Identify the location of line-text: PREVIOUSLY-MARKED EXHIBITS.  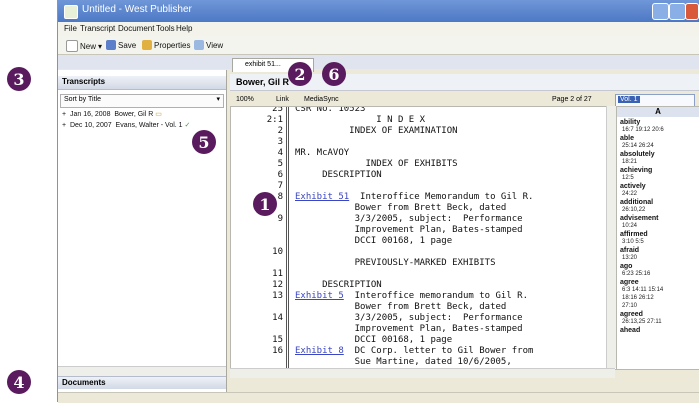
(395, 263).